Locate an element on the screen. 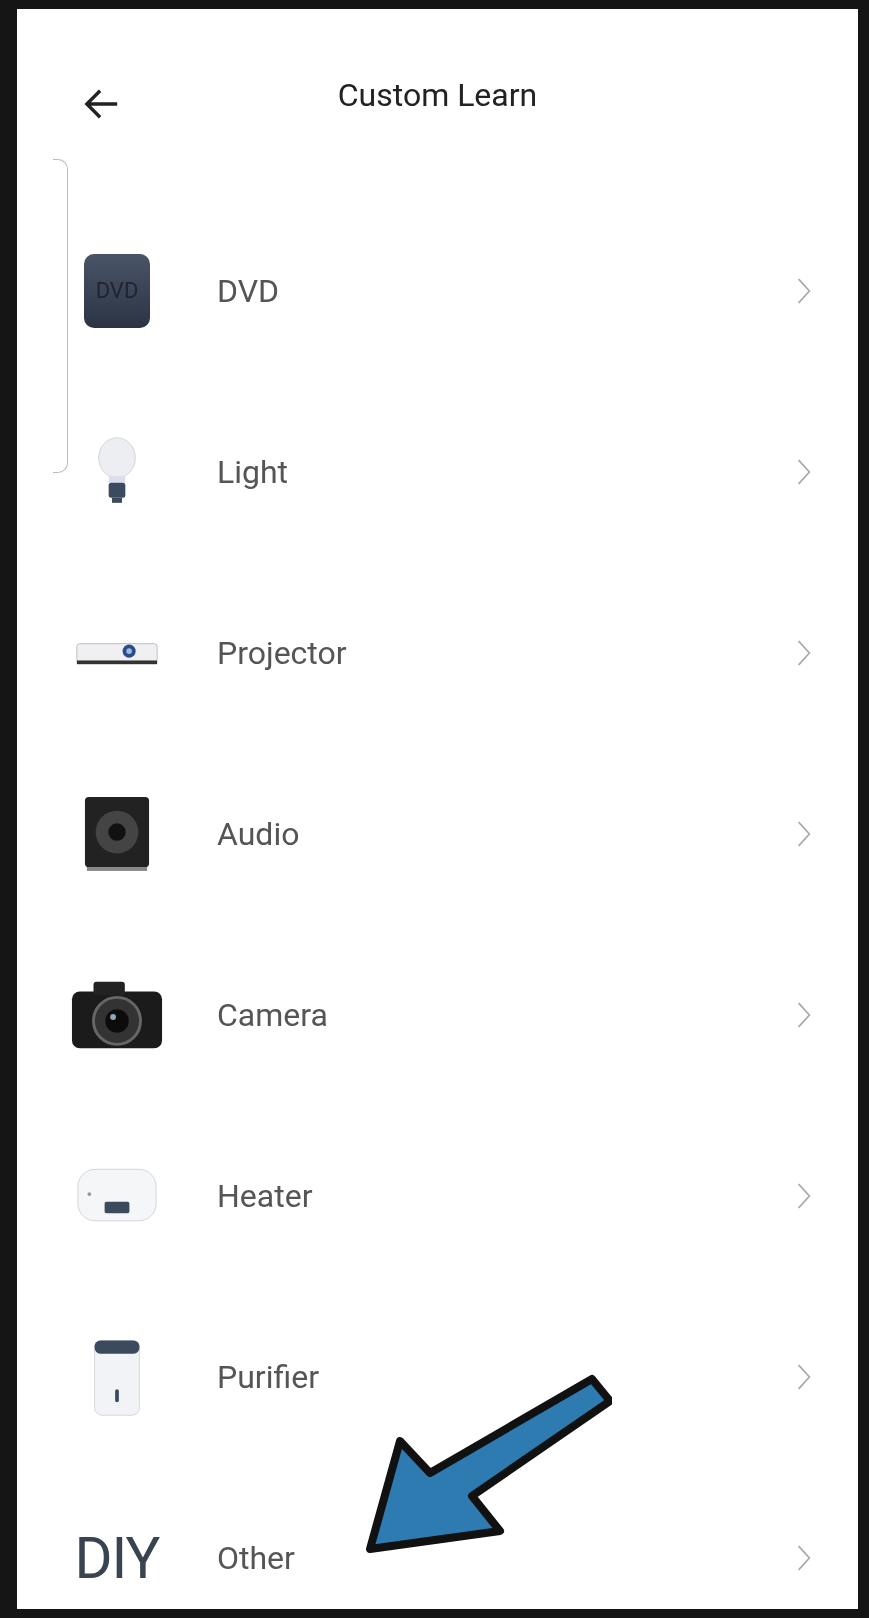 The width and height of the screenshot is (869, 1618). speaker-icon is located at coordinates (117, 833).